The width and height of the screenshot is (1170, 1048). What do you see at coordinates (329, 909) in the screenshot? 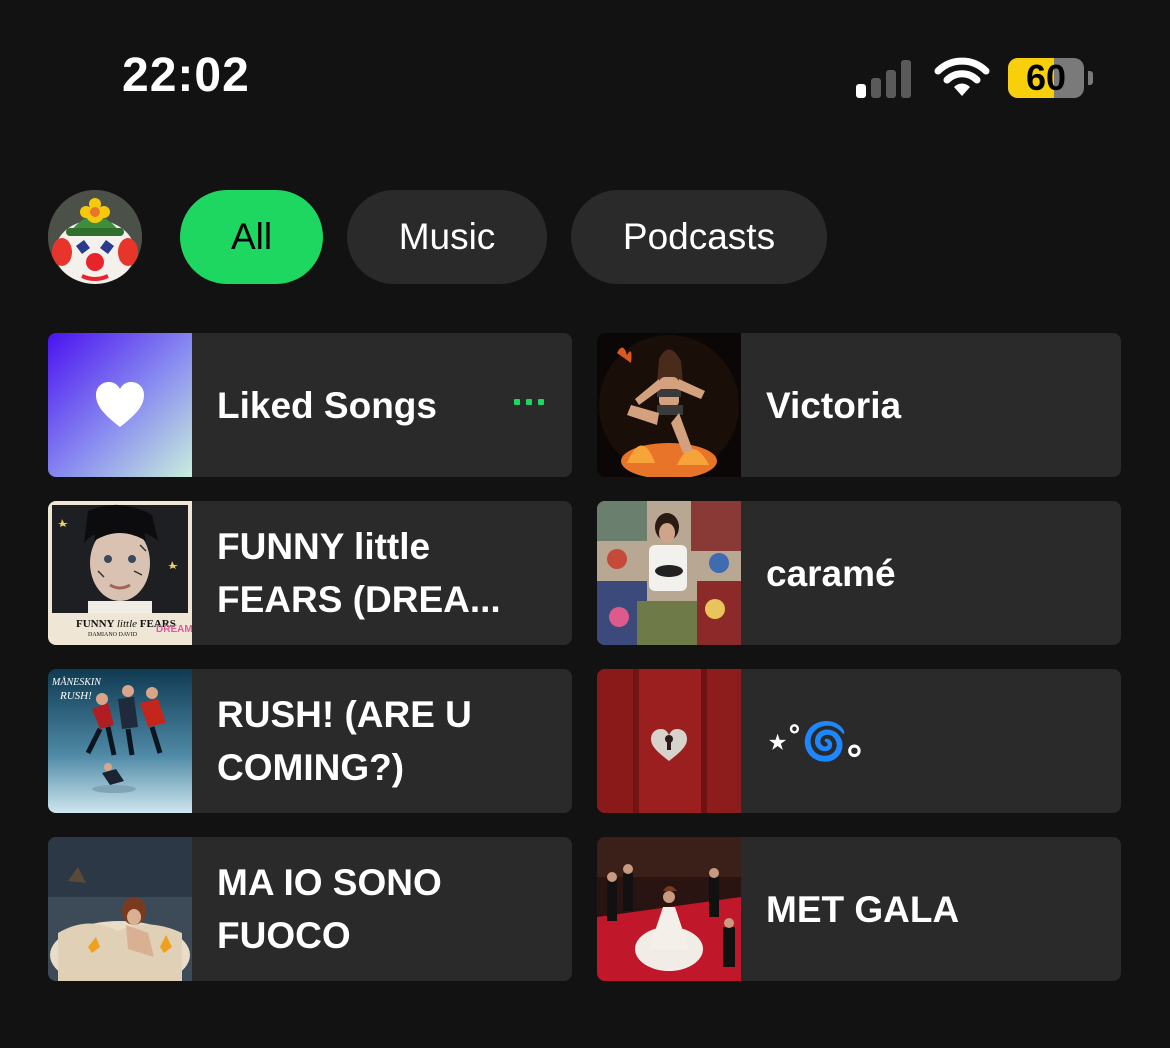
I see `tile-title: MA IO SONO FUOCO` at bounding box center [329, 909].